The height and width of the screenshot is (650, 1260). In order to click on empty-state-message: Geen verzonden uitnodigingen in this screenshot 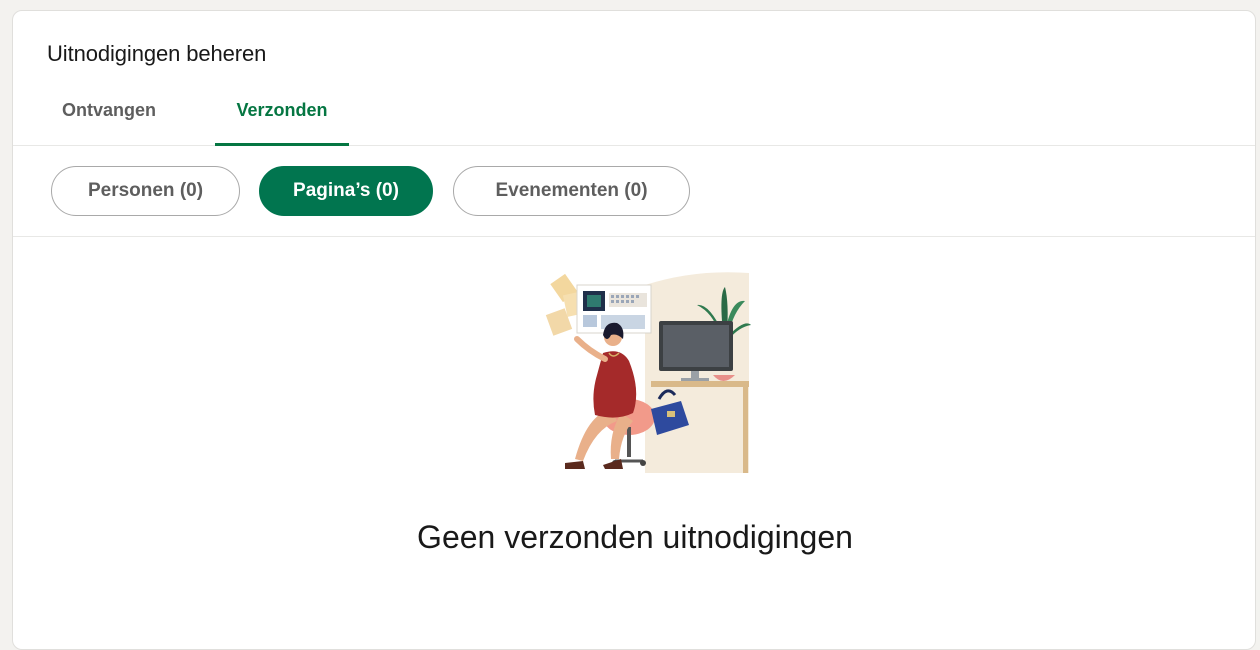, I will do `click(635, 537)`.